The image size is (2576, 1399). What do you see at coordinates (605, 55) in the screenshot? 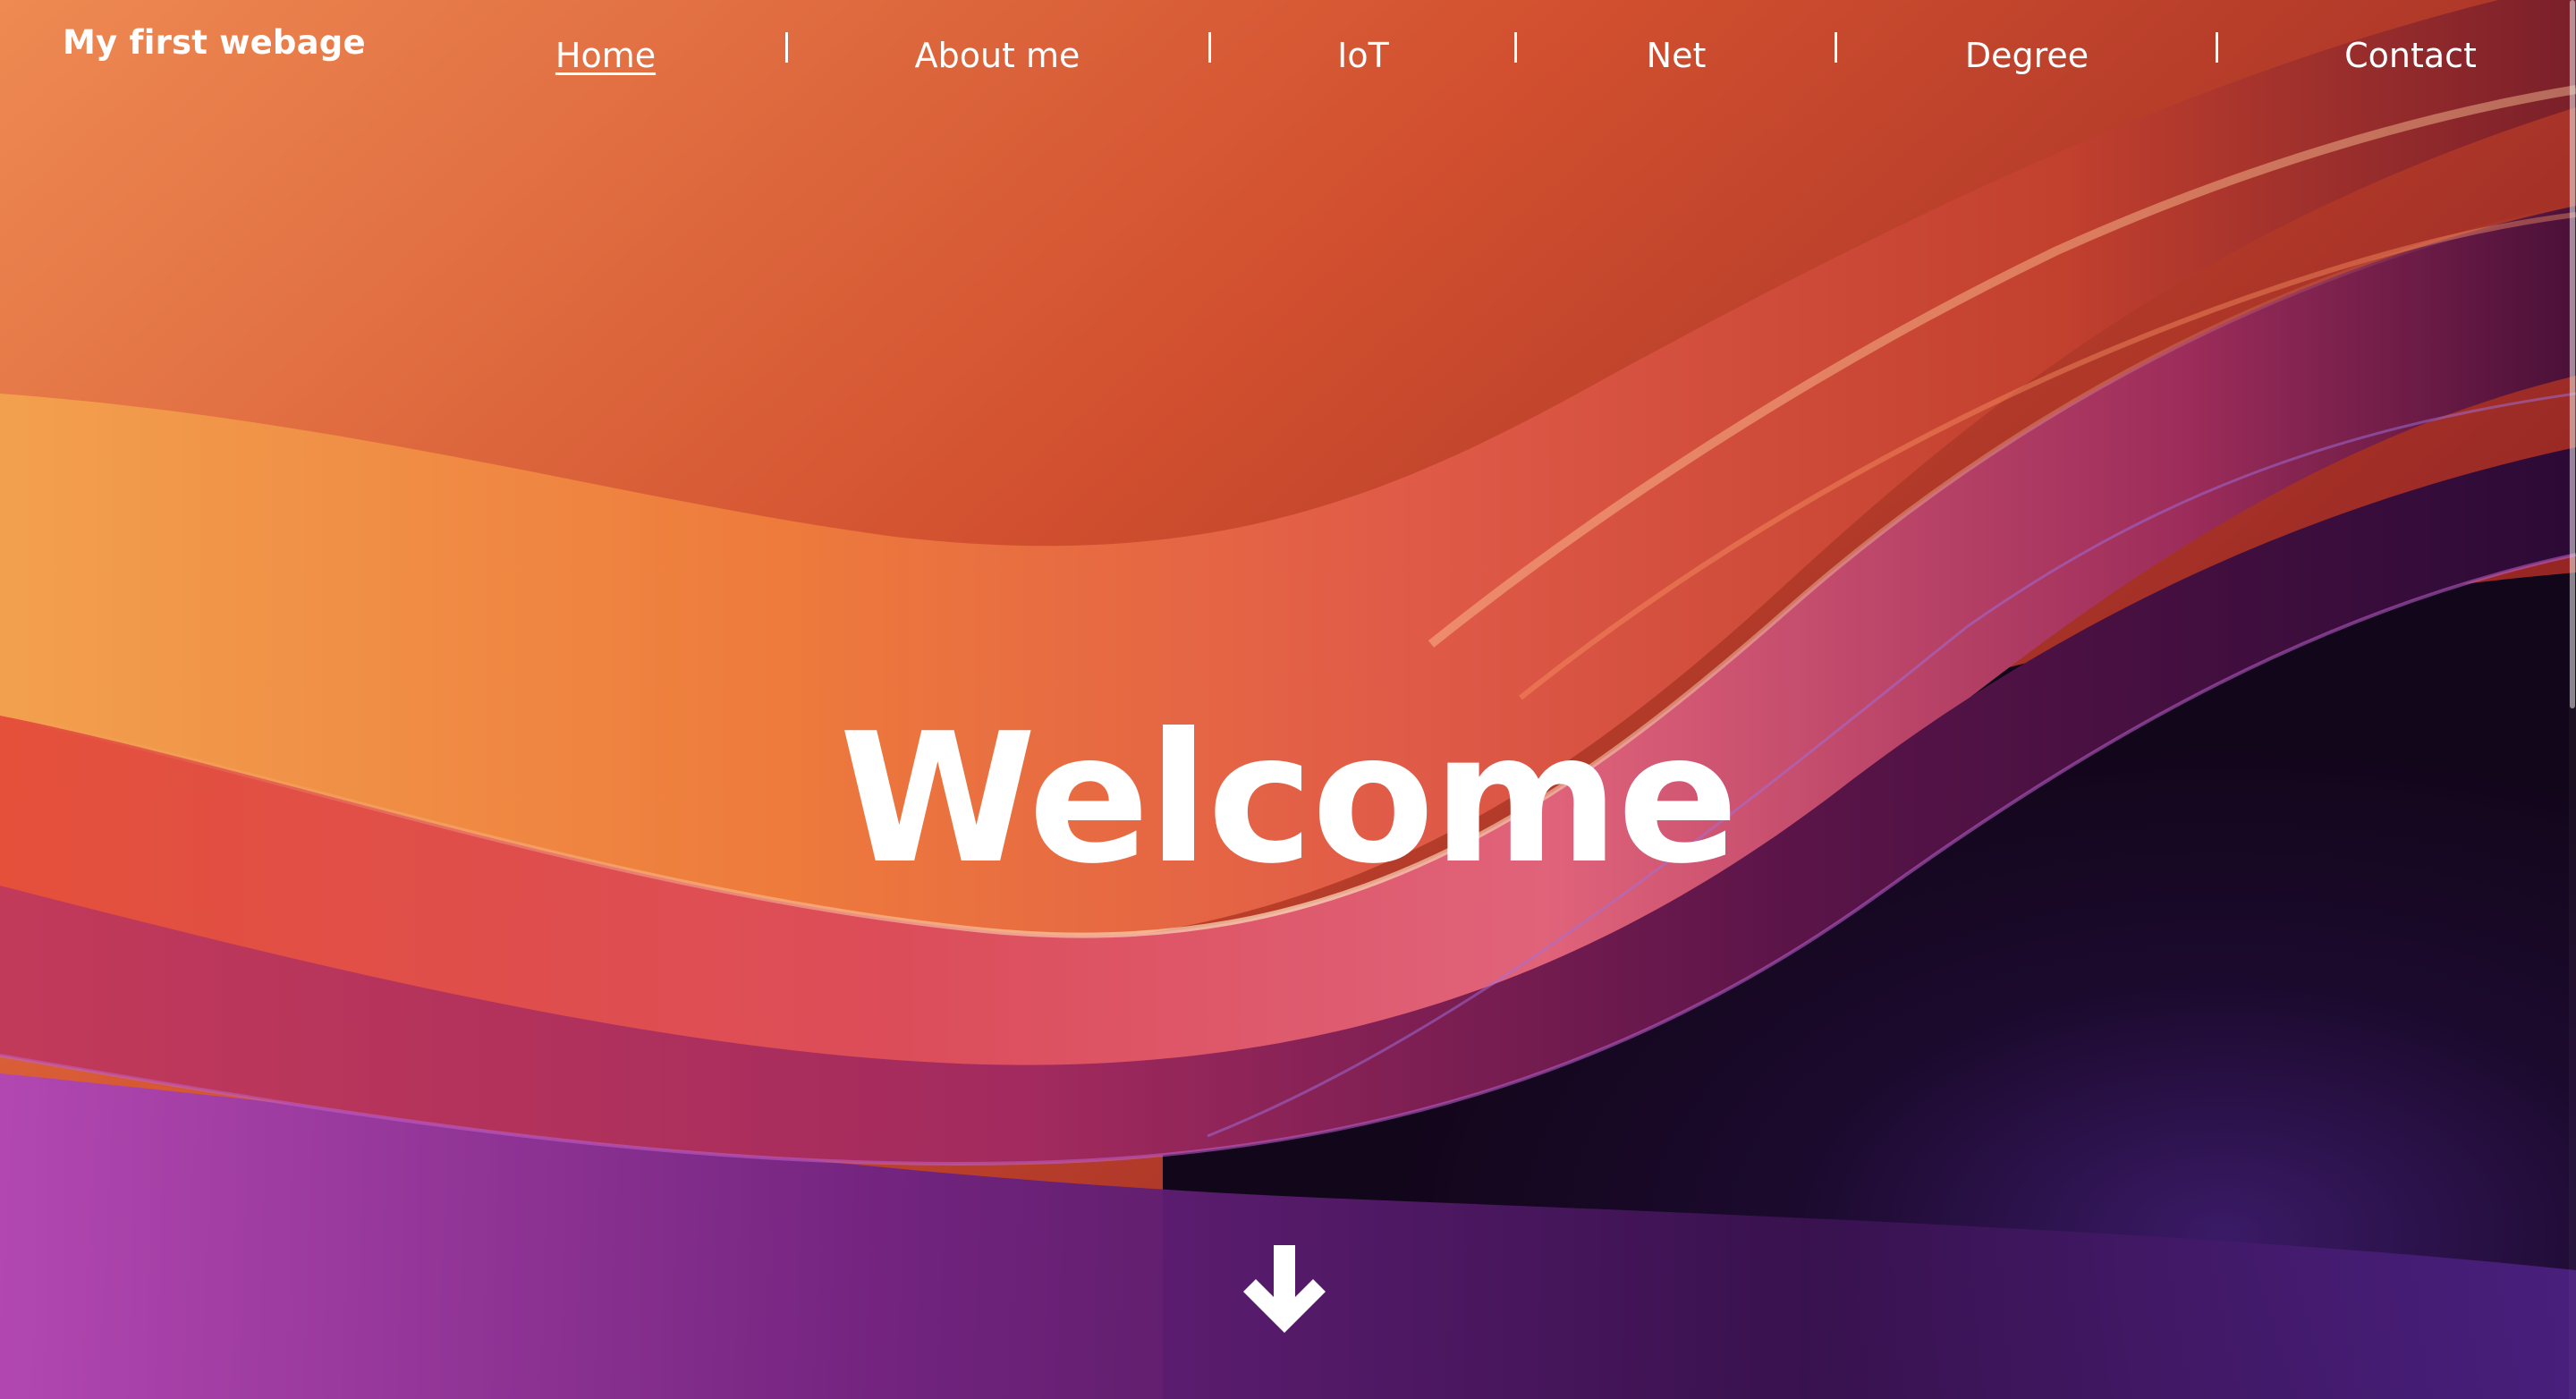
I see `nav-home: Home` at bounding box center [605, 55].